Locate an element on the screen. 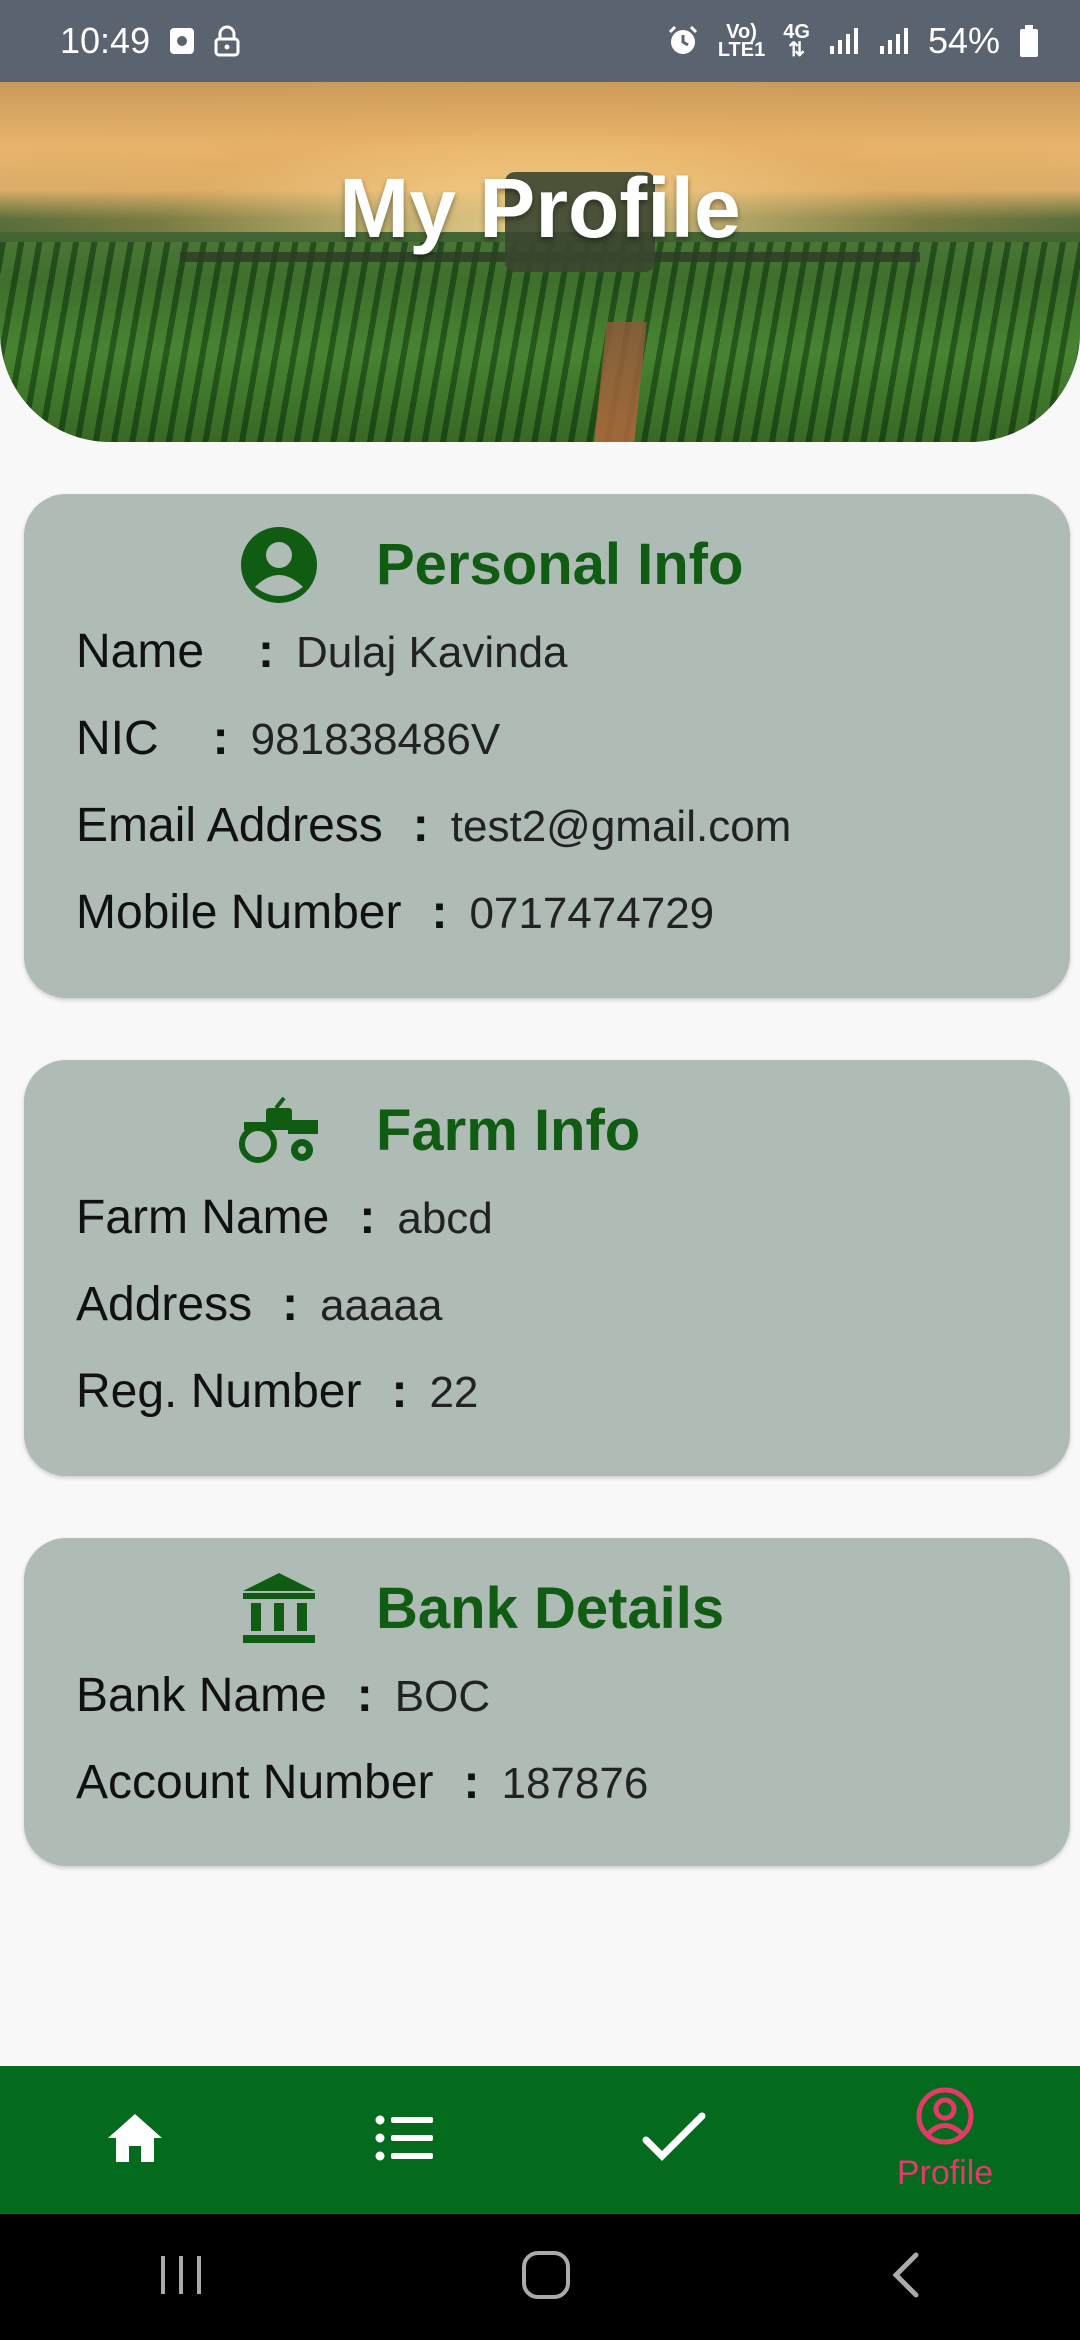  tractor-icon is located at coordinates (279, 1131).